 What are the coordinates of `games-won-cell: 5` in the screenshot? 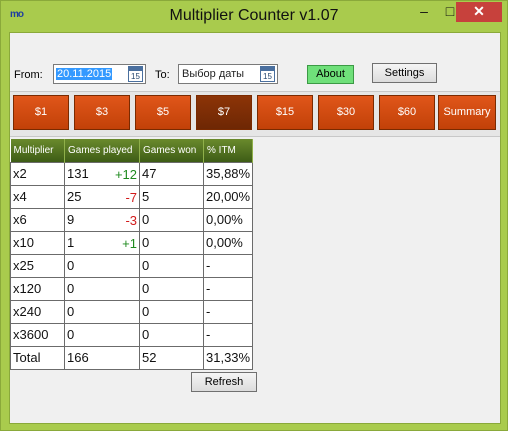 It's located at (171, 196).